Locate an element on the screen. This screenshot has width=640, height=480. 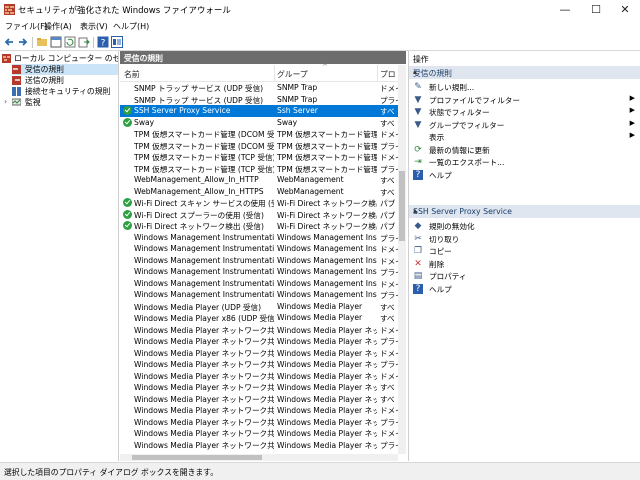
action-properties: ▤ プロパティ is located at coordinates (524, 276).